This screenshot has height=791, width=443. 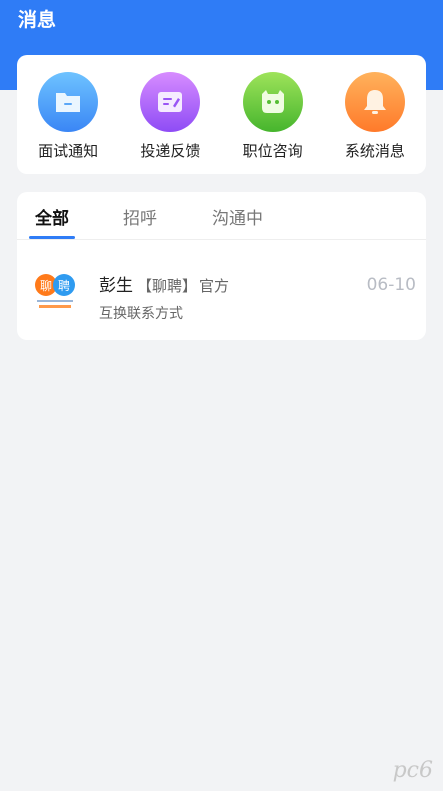 I want to click on message-row: 聊 聘 彭生 【聊聘】 官方 互换联系方式 06-10, so click(x=221, y=289).